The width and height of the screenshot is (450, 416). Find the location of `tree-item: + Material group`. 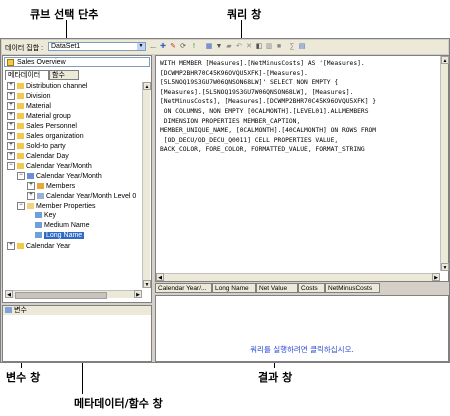

tree-item: + Material group is located at coordinates (39, 116).